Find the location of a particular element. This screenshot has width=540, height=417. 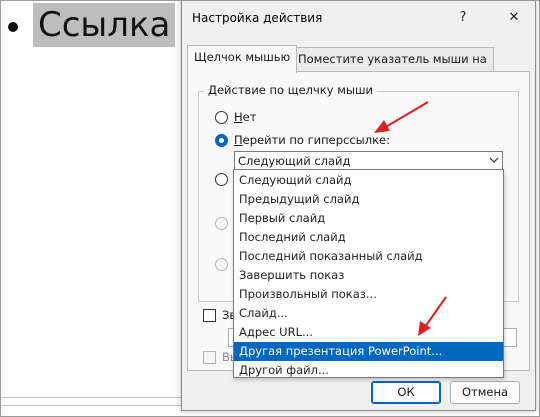

cancel-button: Отмена is located at coordinates (485, 392).